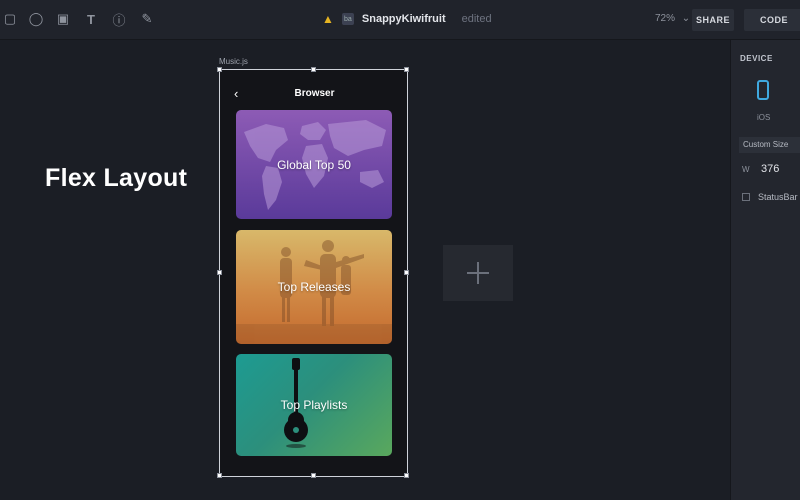 The image size is (800, 500). Describe the element at coordinates (772, 20) in the screenshot. I see `code-button: CODE` at that location.